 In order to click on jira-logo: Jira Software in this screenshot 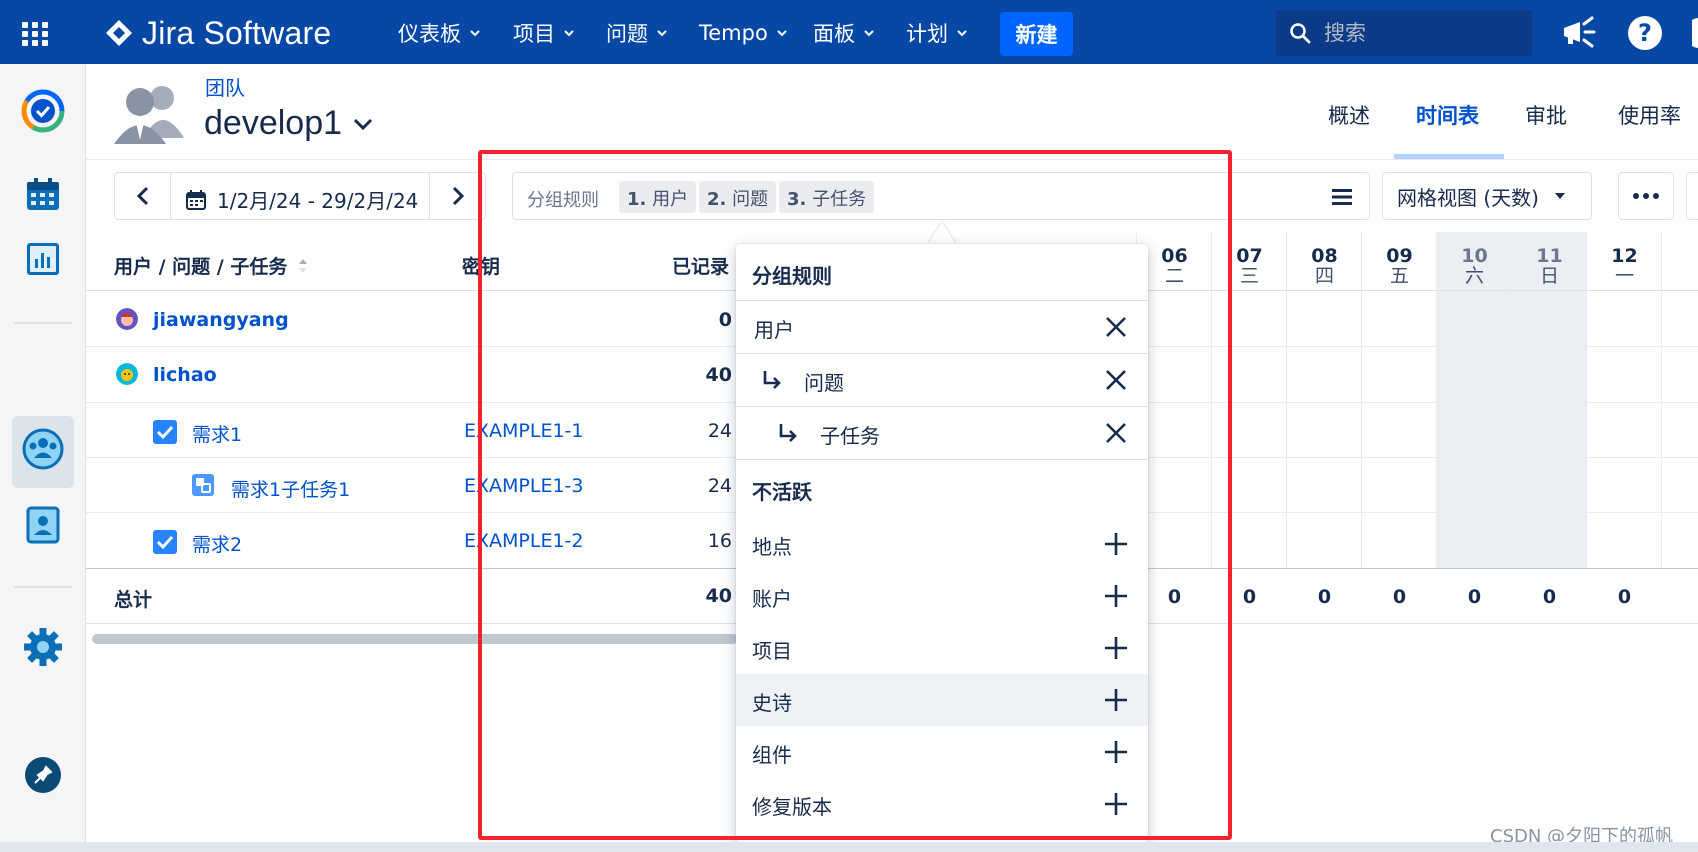, I will do `click(218, 32)`.